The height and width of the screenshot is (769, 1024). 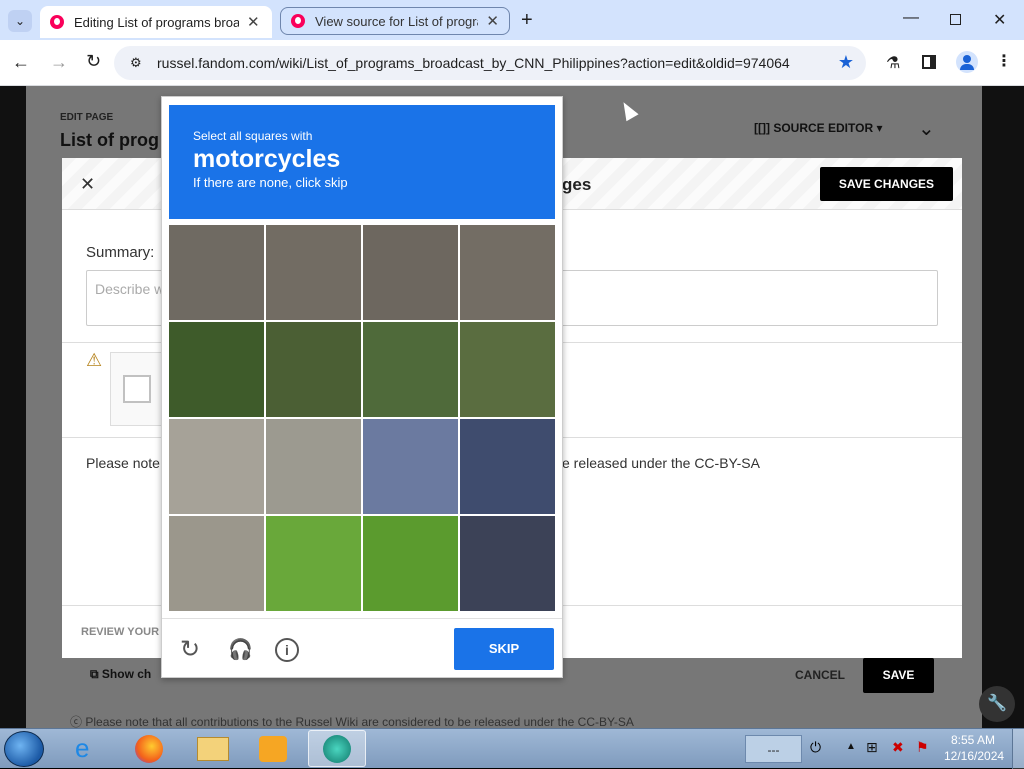 I want to click on profile-avatar, so click(x=967, y=62).